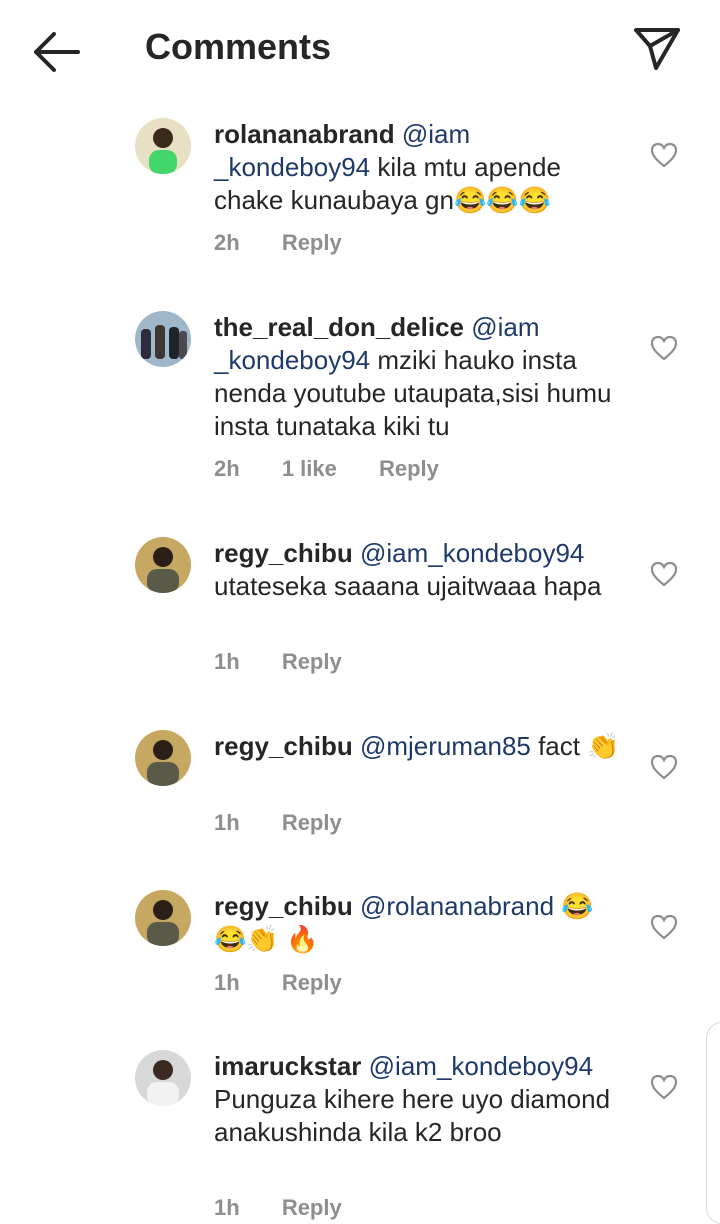 This screenshot has height=1224, width=720. What do you see at coordinates (575, 746) in the screenshot?
I see `comment-body: fact 👏` at bounding box center [575, 746].